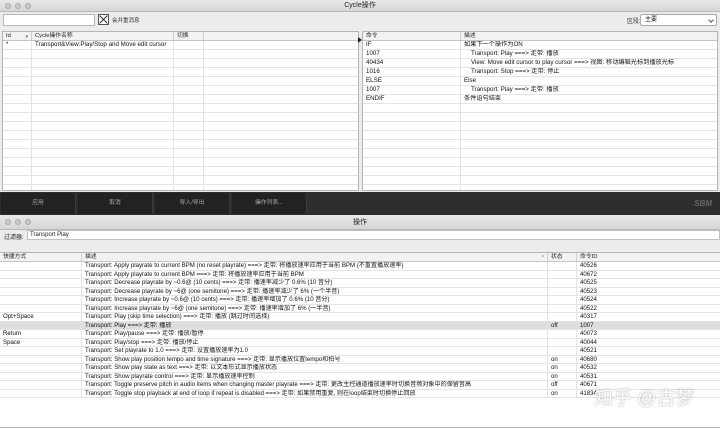  I want to click on column-header-command-id: 命令ID, so click(648, 257).